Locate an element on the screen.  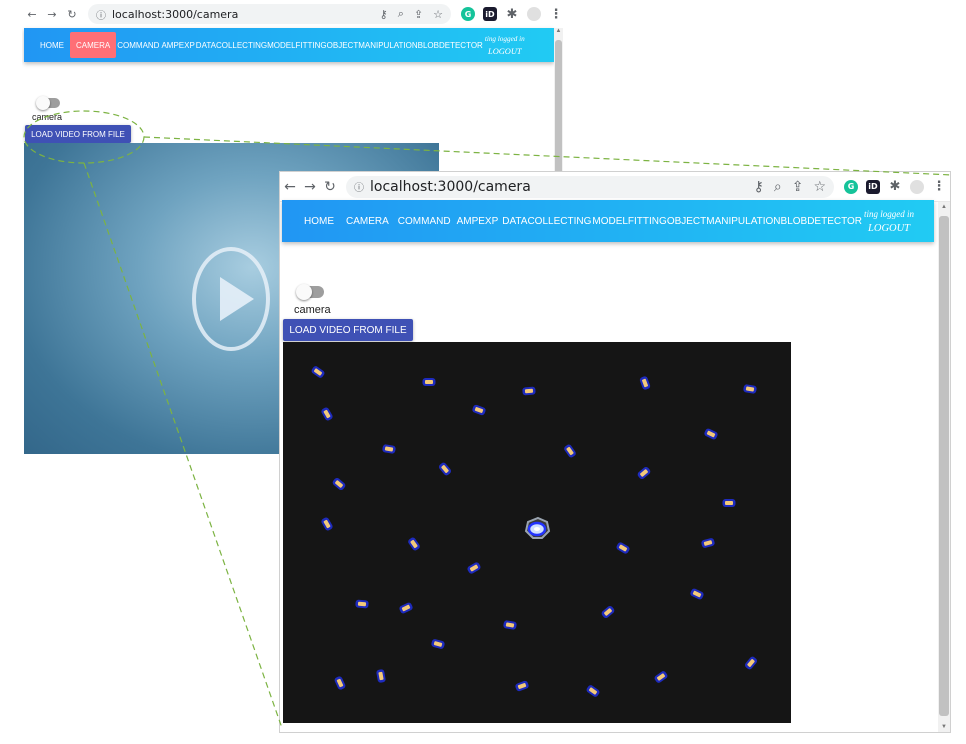
play-triangle-icon is located at coordinates (237, 299).